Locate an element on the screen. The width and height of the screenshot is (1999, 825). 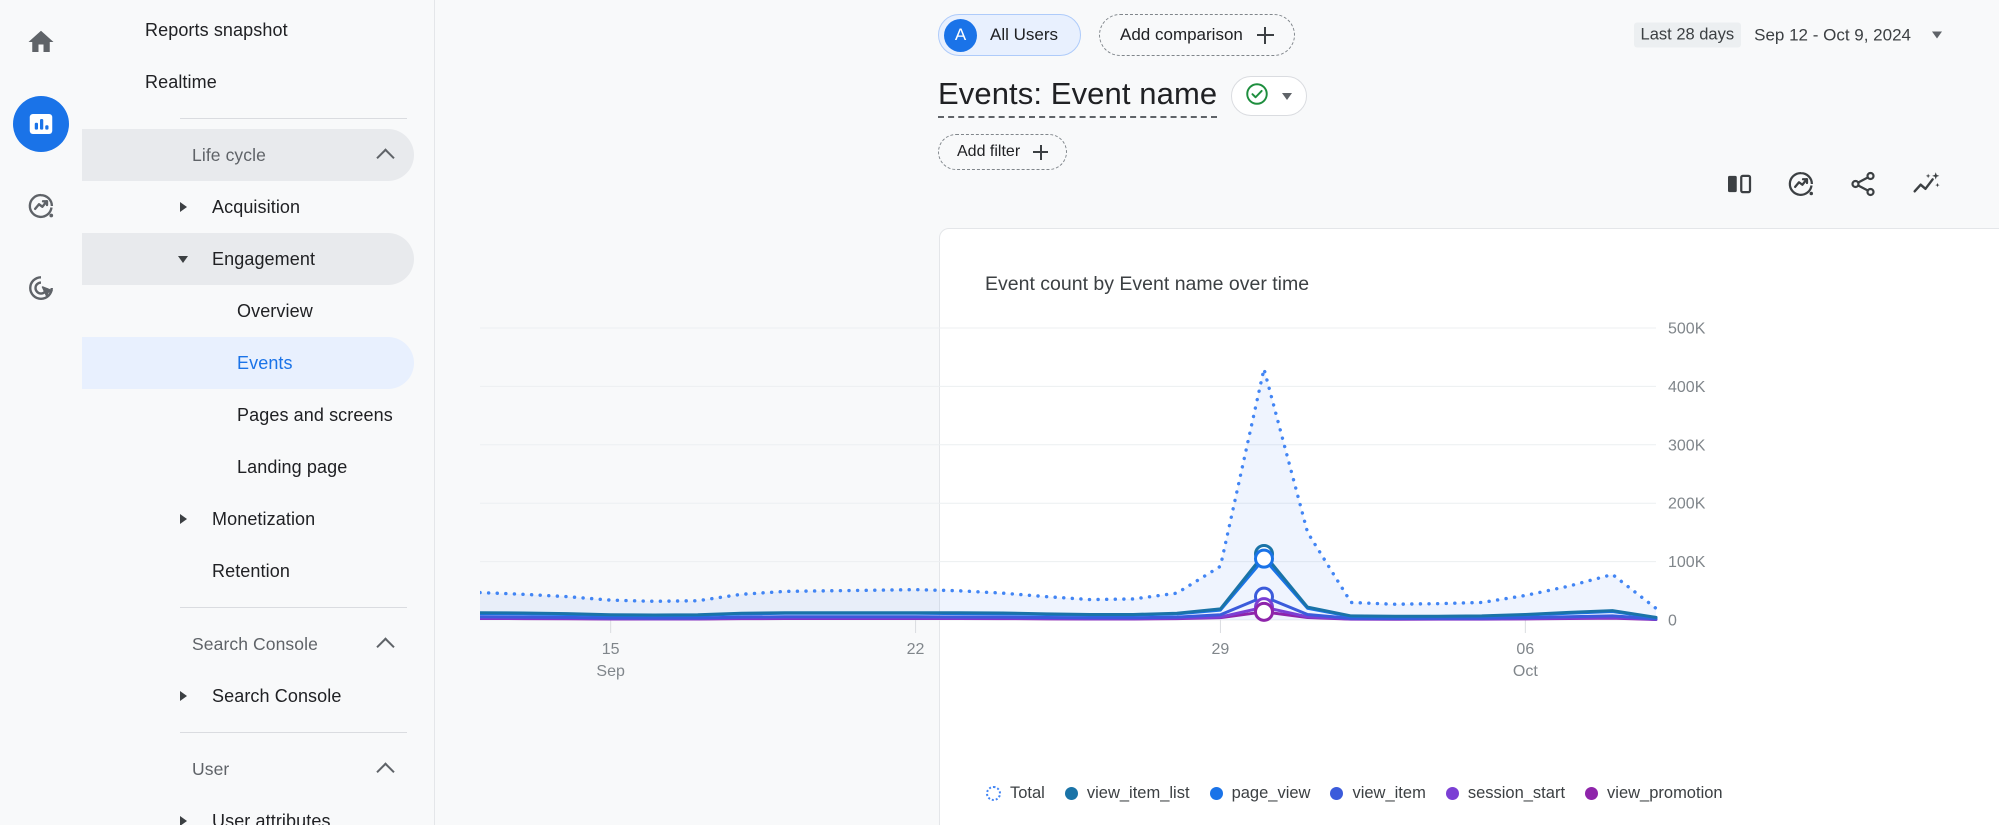
avatar: A is located at coordinates (960, 35).